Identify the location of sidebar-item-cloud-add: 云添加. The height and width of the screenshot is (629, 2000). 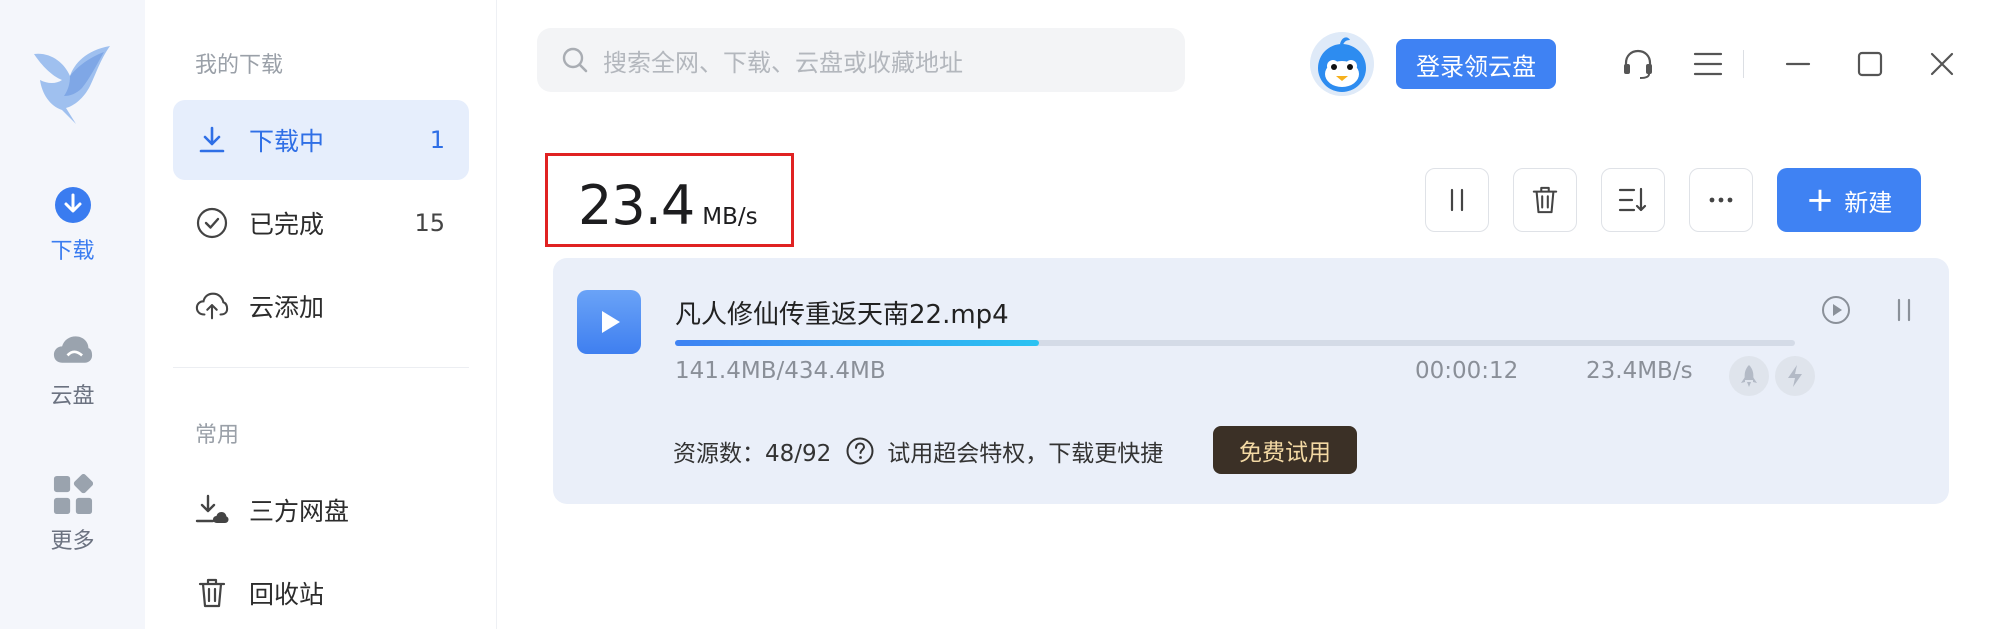
(321, 306).